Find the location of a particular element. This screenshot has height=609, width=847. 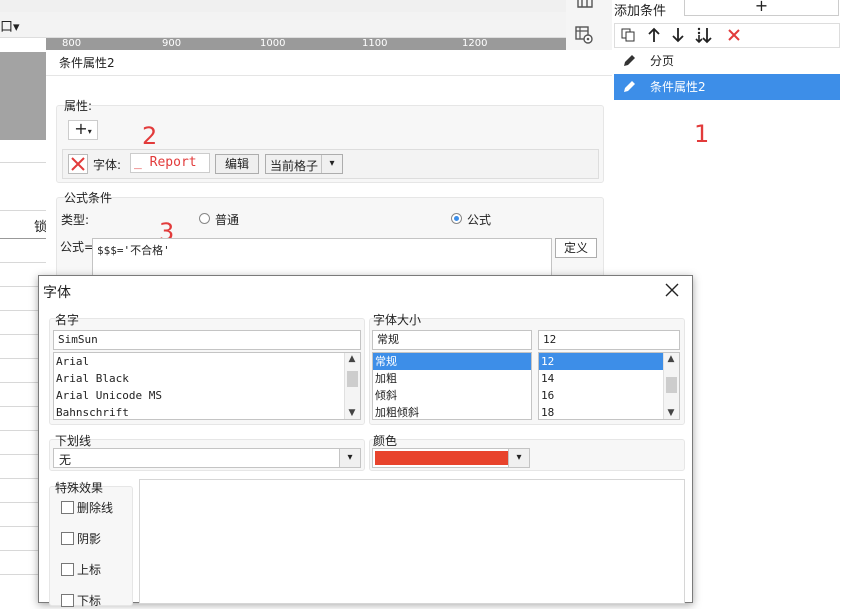

font-size-list: 12 14 16 18 ▲ ▼ is located at coordinates (609, 386).